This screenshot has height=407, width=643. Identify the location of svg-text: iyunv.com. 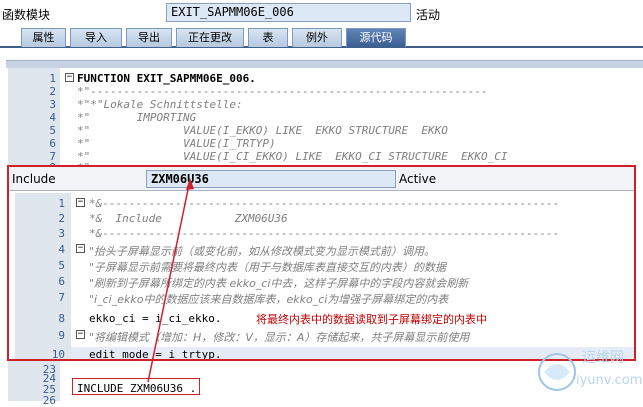
(609, 380).